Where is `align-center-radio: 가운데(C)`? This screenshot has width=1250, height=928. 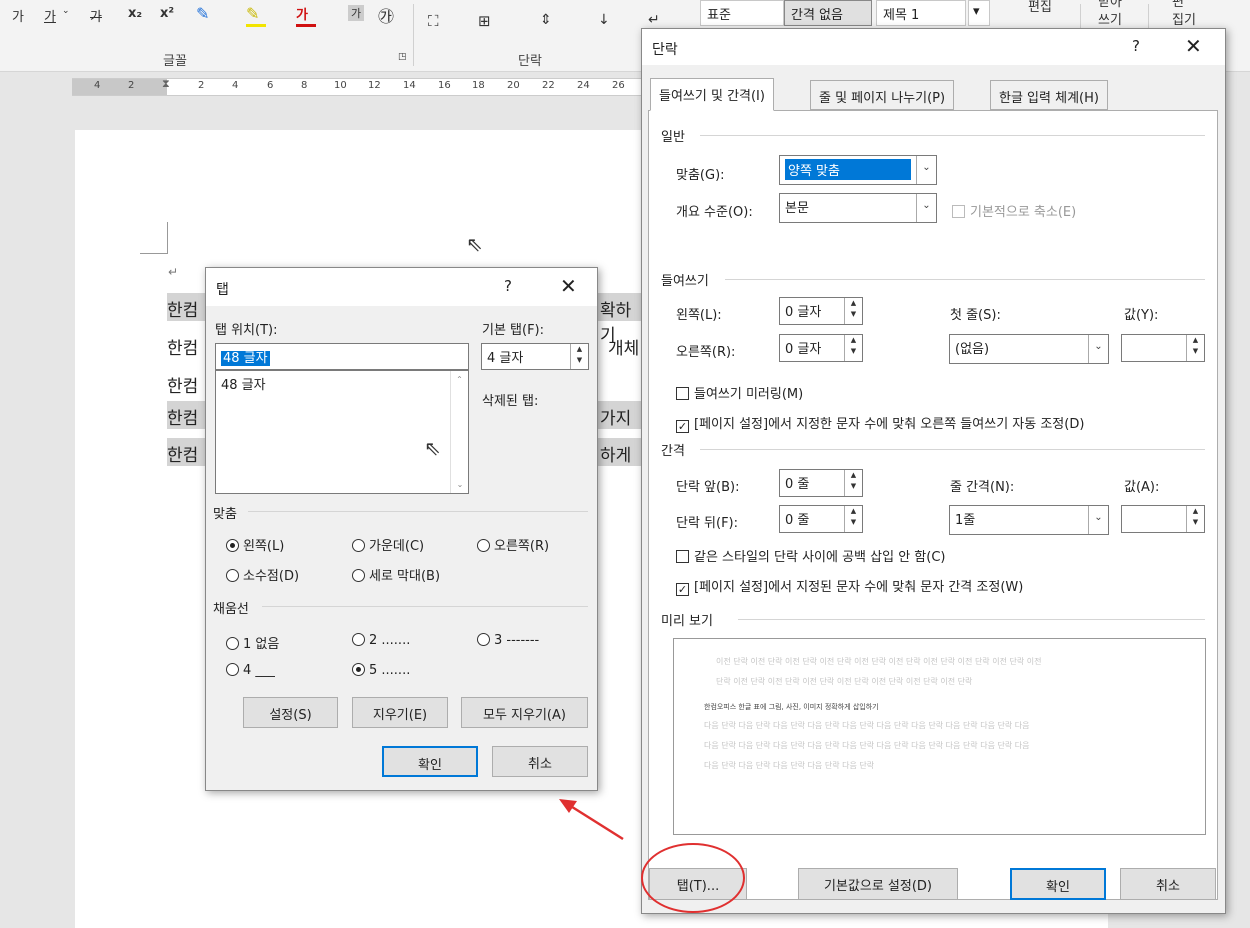
align-center-radio: 가운데(C) is located at coordinates (388, 544).